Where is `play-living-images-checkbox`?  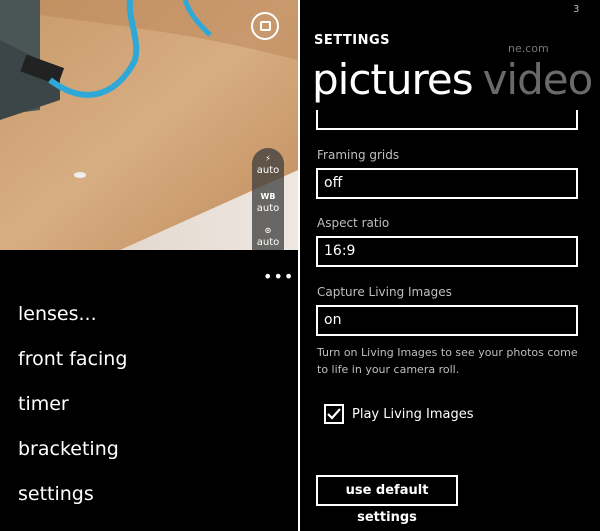
play-living-images-checkbox is located at coordinates (334, 414).